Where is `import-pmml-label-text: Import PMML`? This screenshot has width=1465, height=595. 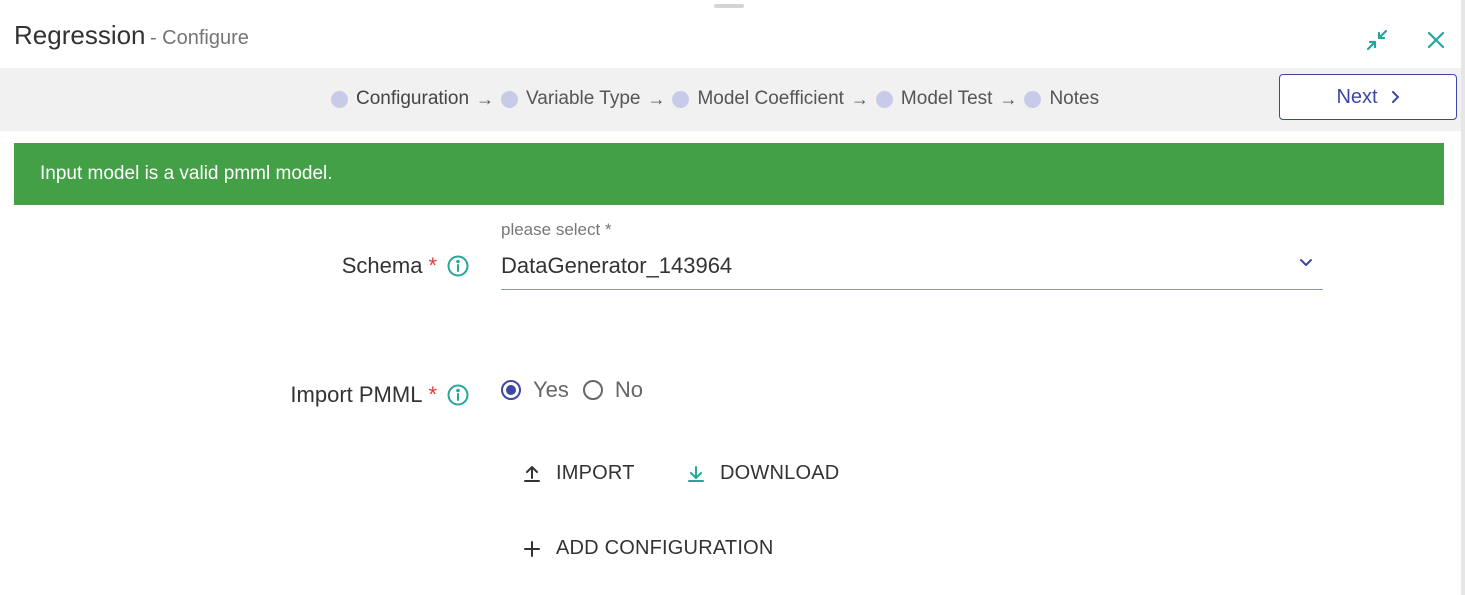
import-pmml-label-text: Import PMML is located at coordinates (356, 394).